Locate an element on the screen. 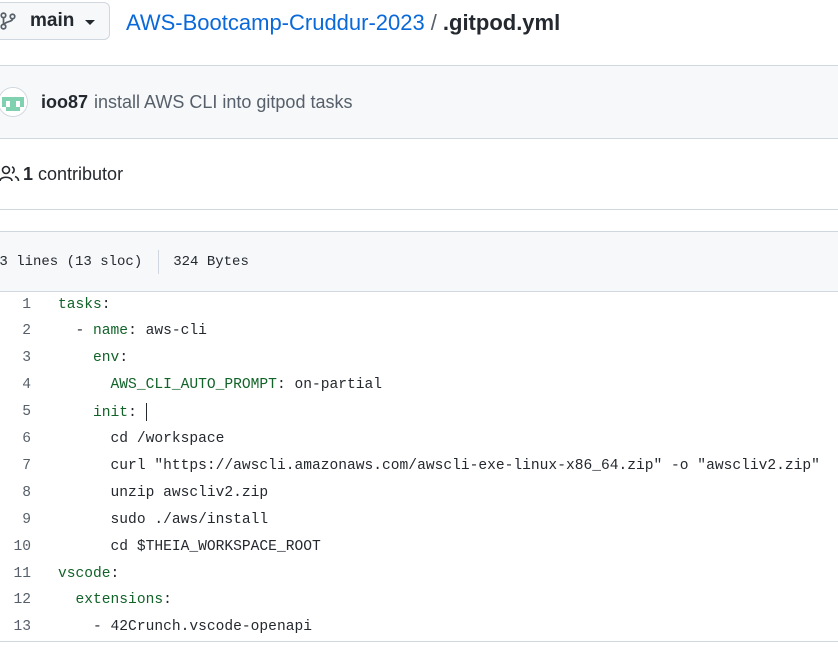  line-content: - 42Crunch.vscode-openapi is located at coordinates (185, 627).